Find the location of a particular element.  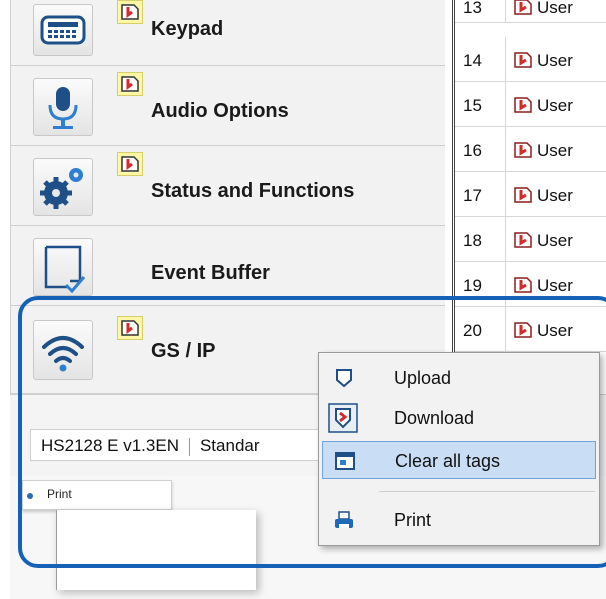

menu-item-label: Clear all tags is located at coordinates (448, 461).